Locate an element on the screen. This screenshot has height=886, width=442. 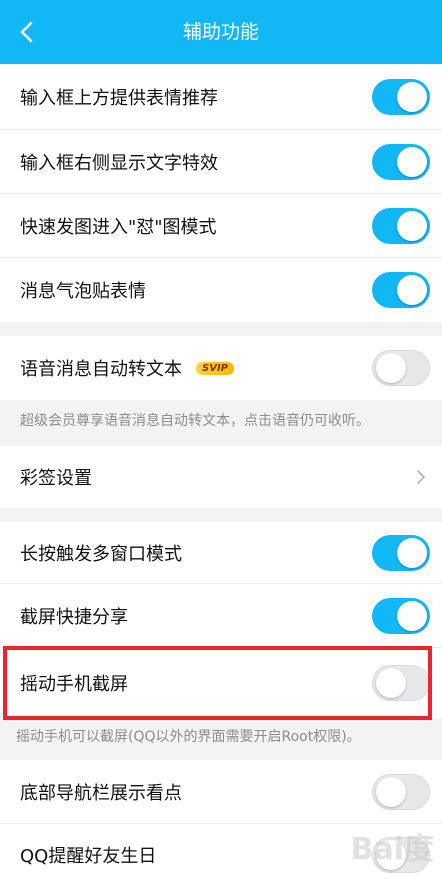
text-effects-toggle is located at coordinates (401, 162).